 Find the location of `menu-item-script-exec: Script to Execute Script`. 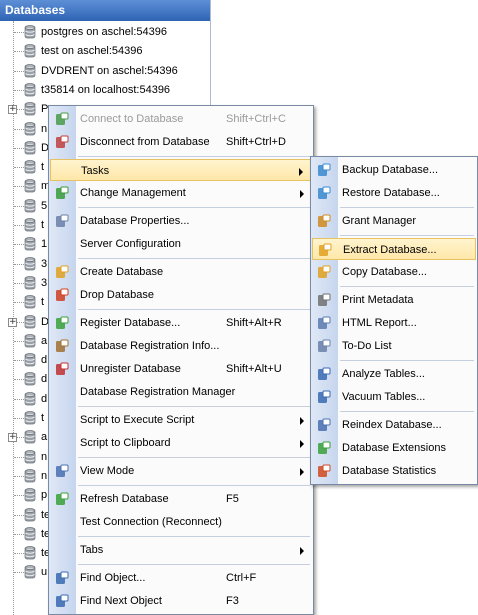

menu-item-script-exec: Script to Execute Script is located at coordinates (181, 420).